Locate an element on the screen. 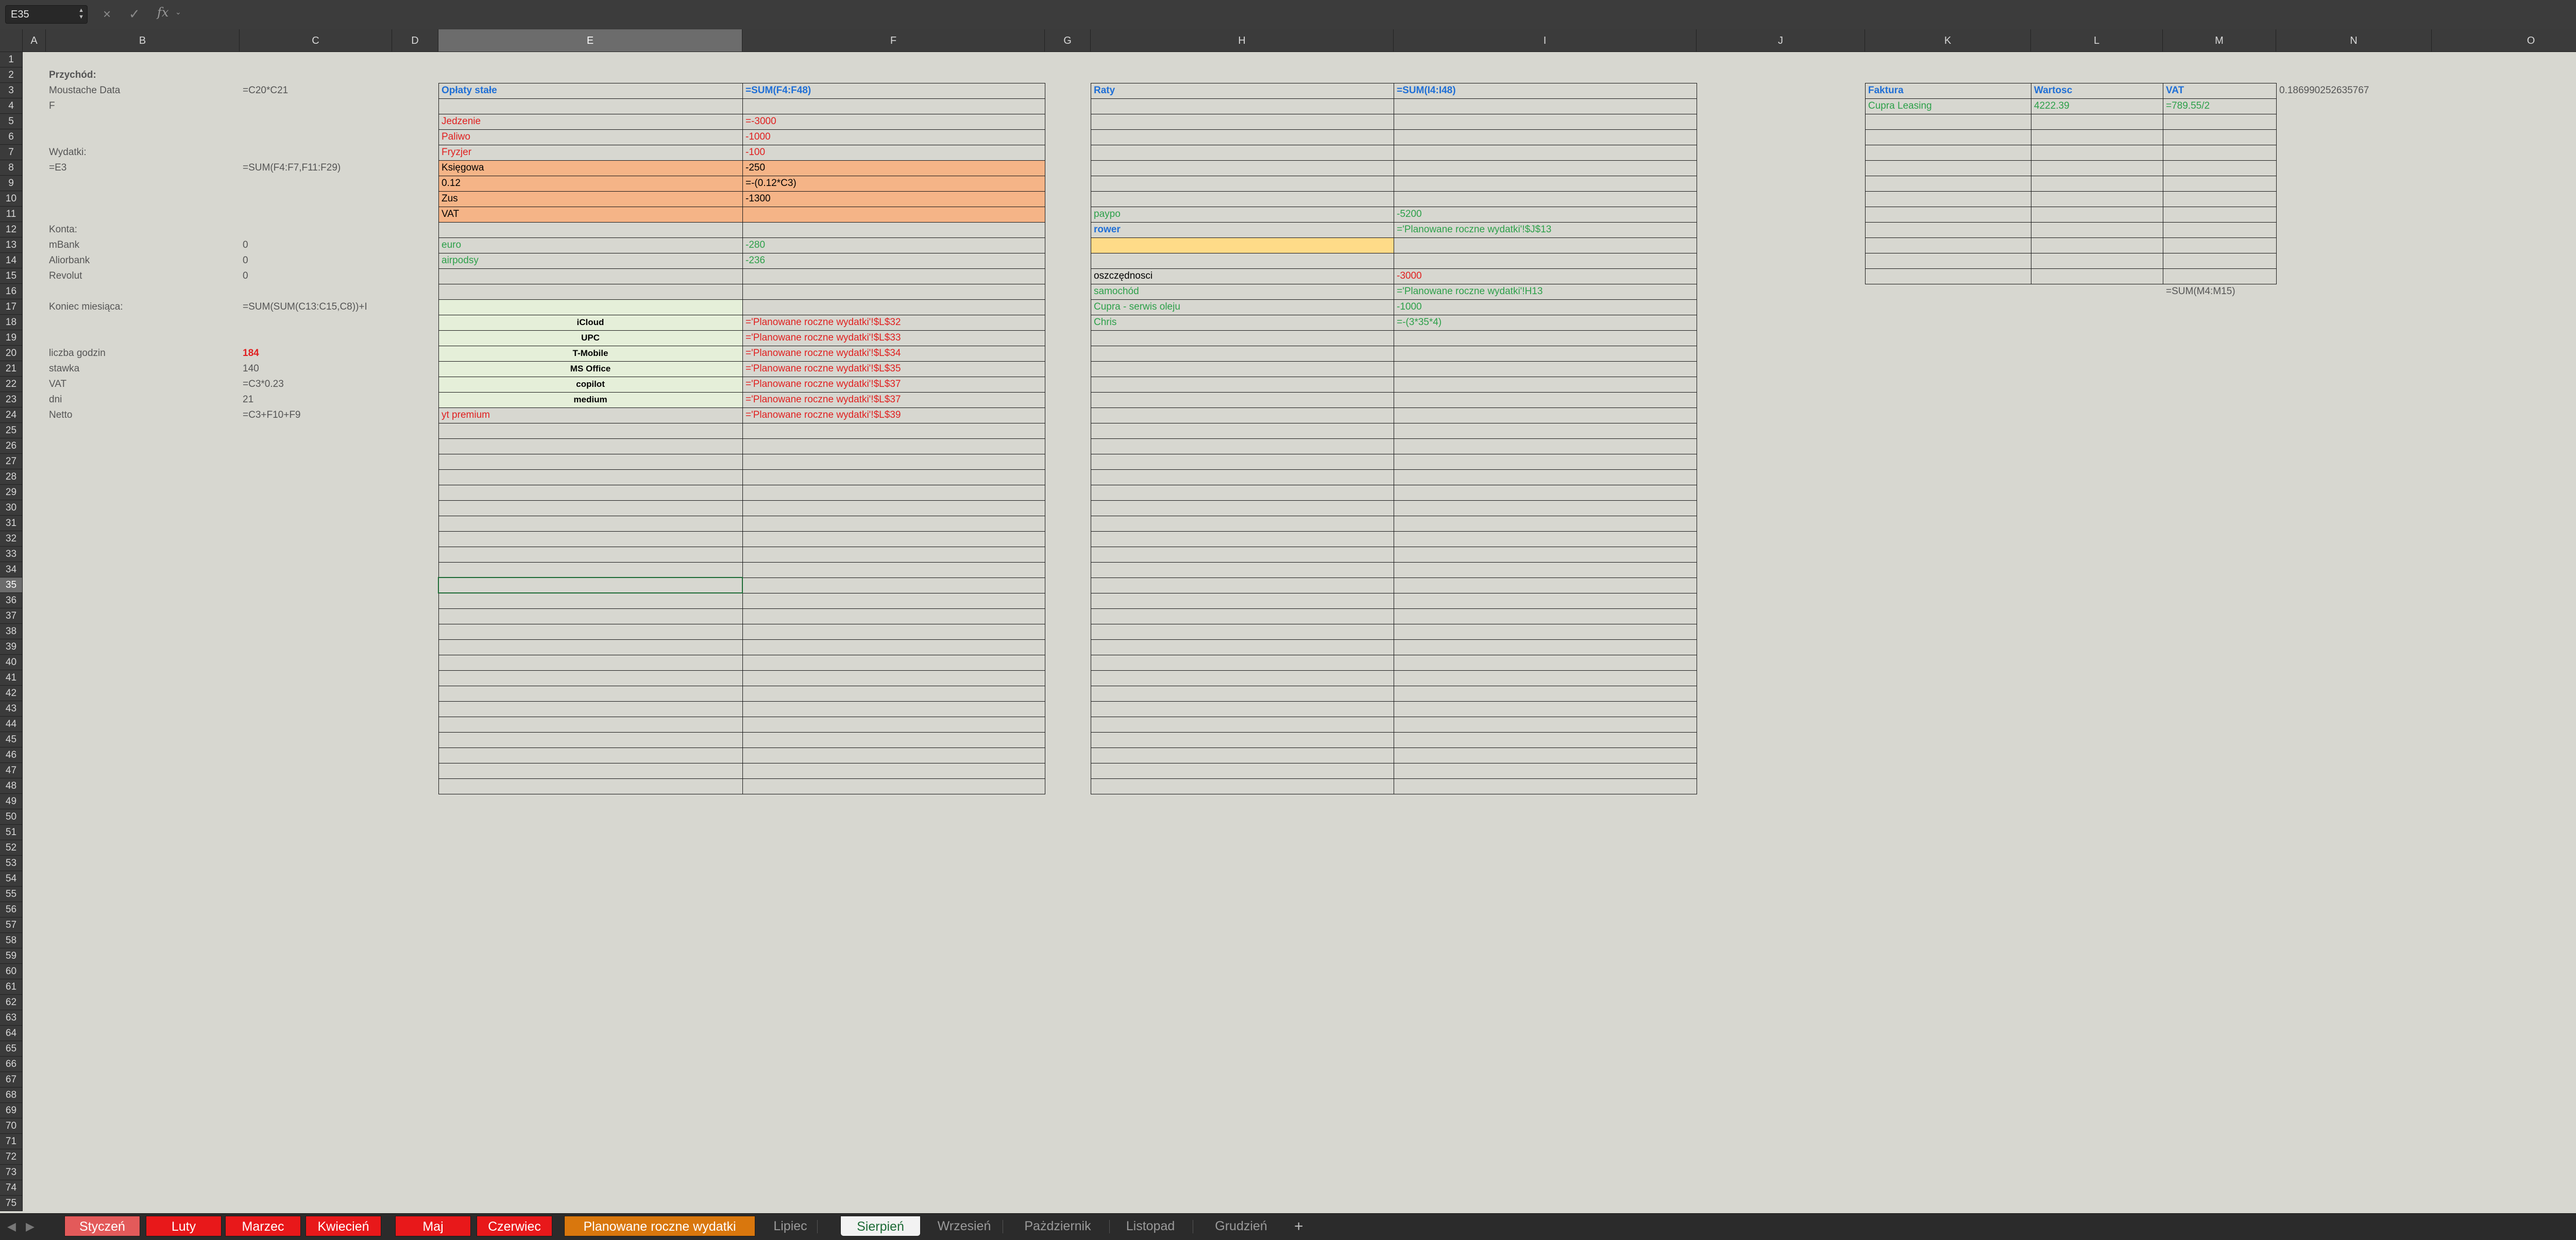  cell-k4: Cupra Leasing is located at coordinates (1948, 106).